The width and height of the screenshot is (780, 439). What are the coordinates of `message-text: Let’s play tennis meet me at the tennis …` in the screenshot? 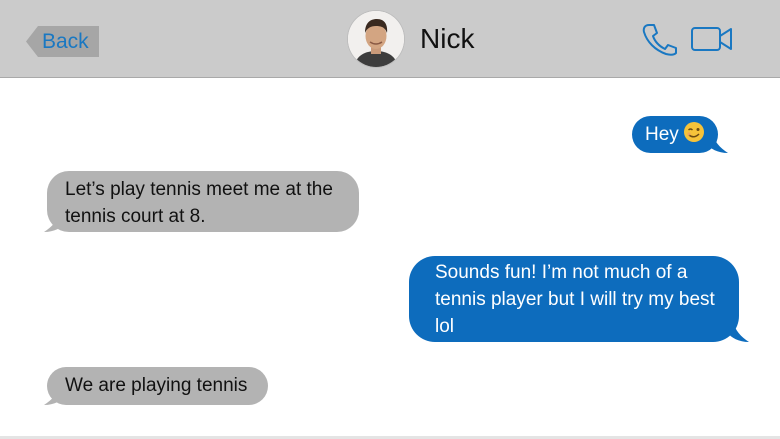 It's located at (199, 203).